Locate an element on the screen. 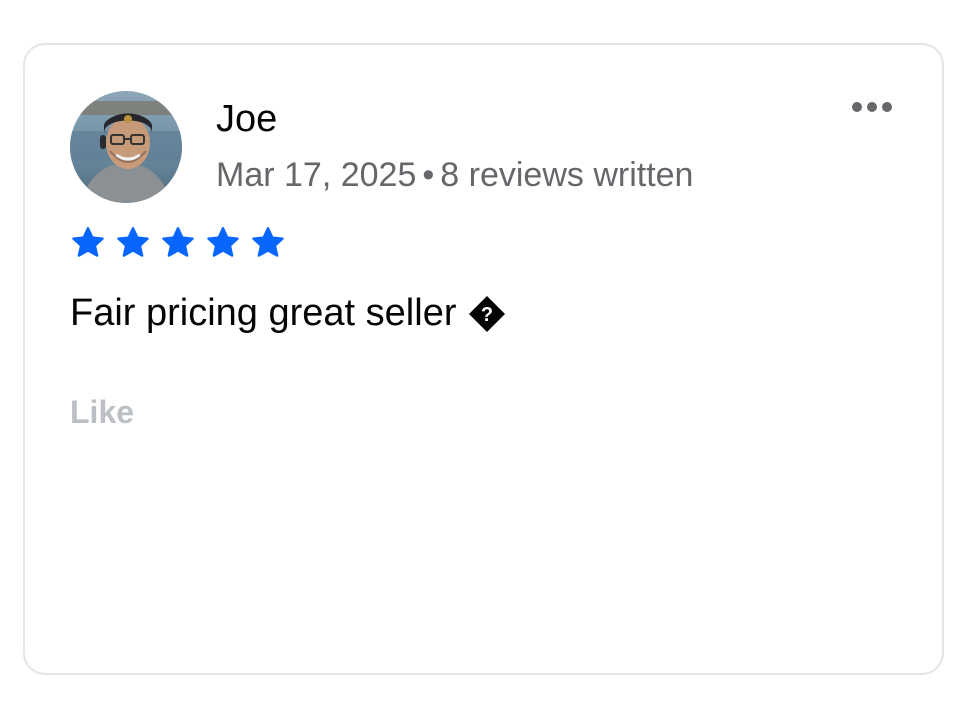 The image size is (961, 718). reviewer-name: Joe is located at coordinates (246, 119).